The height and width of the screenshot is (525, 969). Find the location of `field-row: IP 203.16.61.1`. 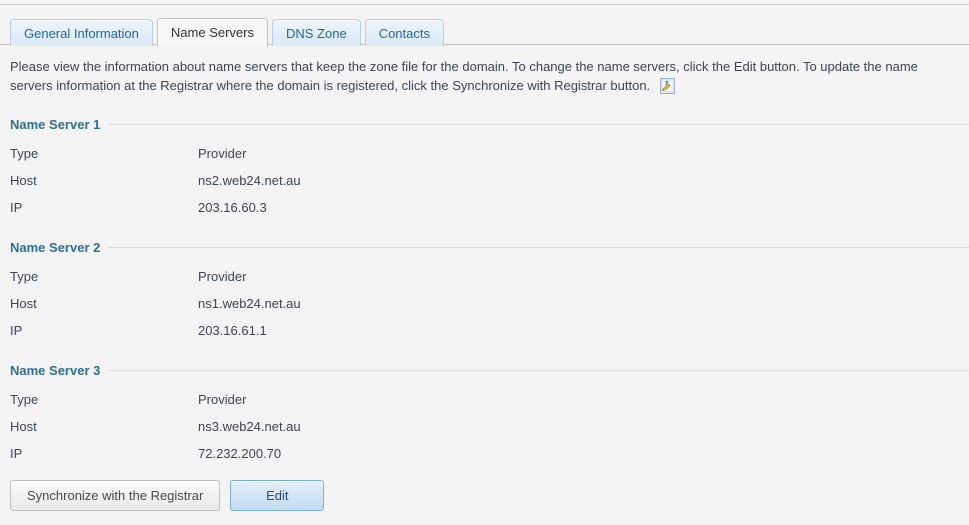

field-row: IP 203.16.61.1 is located at coordinates (484, 330).